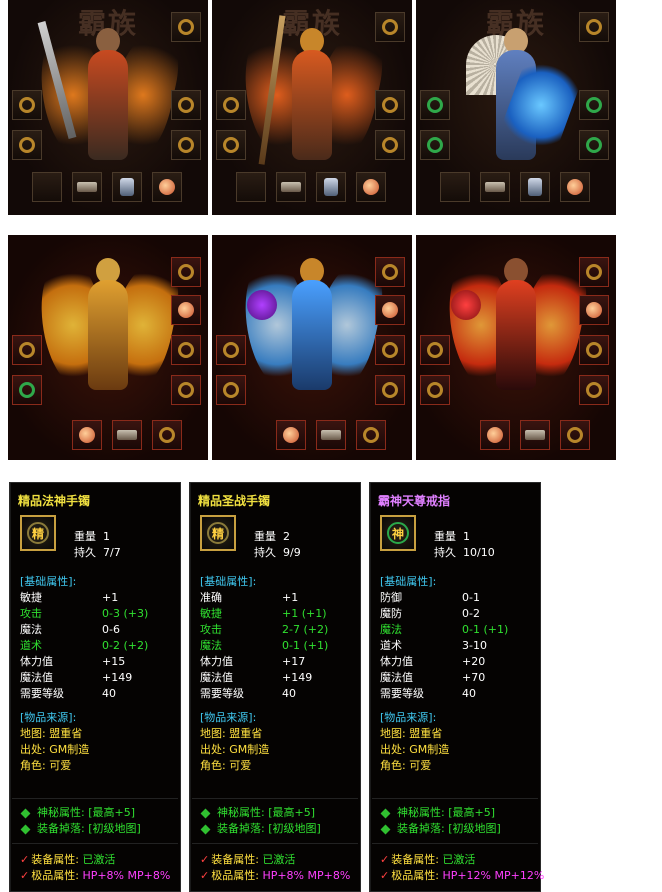 Image resolution: width=662 pixels, height=892 pixels. Describe the element at coordinates (312, 92) in the screenshot. I see `character-figure-mage` at that location.